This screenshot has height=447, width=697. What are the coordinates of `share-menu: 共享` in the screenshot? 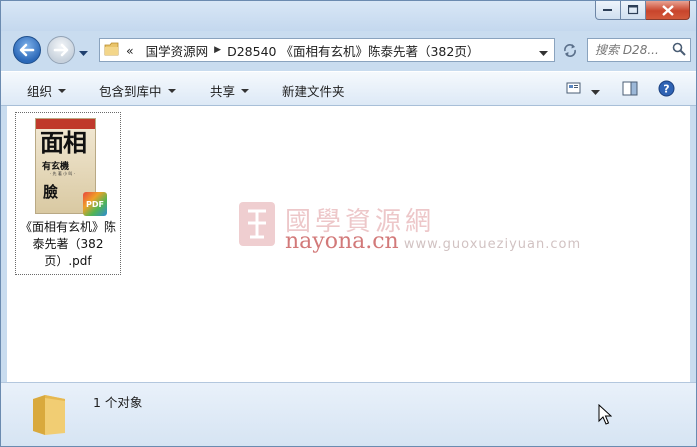 It's located at (230, 90).